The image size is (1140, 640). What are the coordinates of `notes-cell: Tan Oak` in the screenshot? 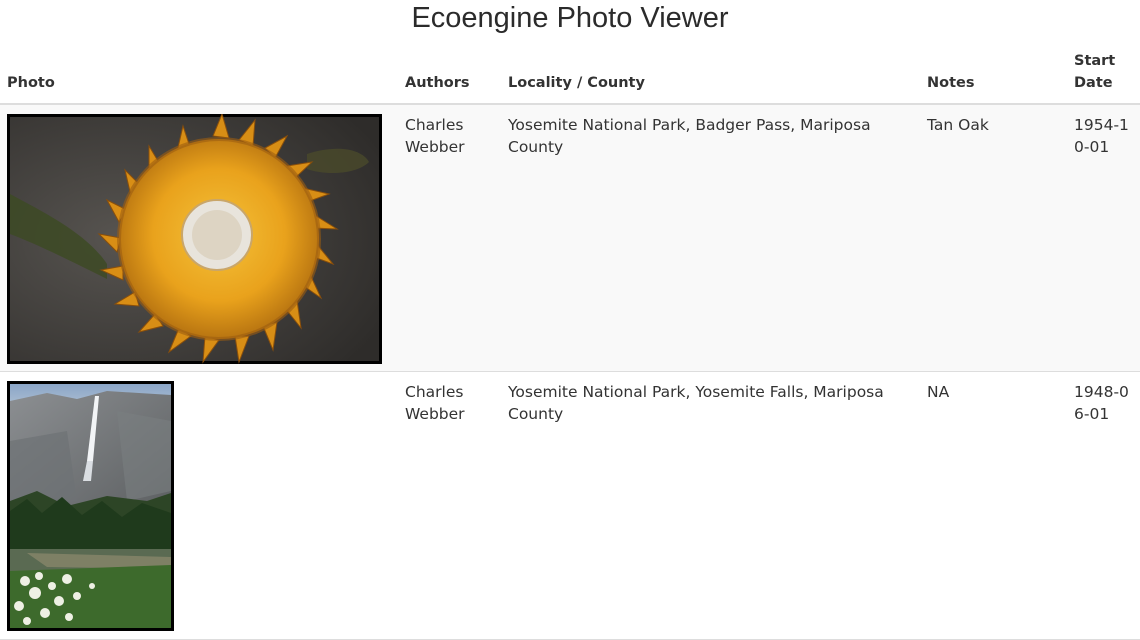 It's located at (1000, 238).